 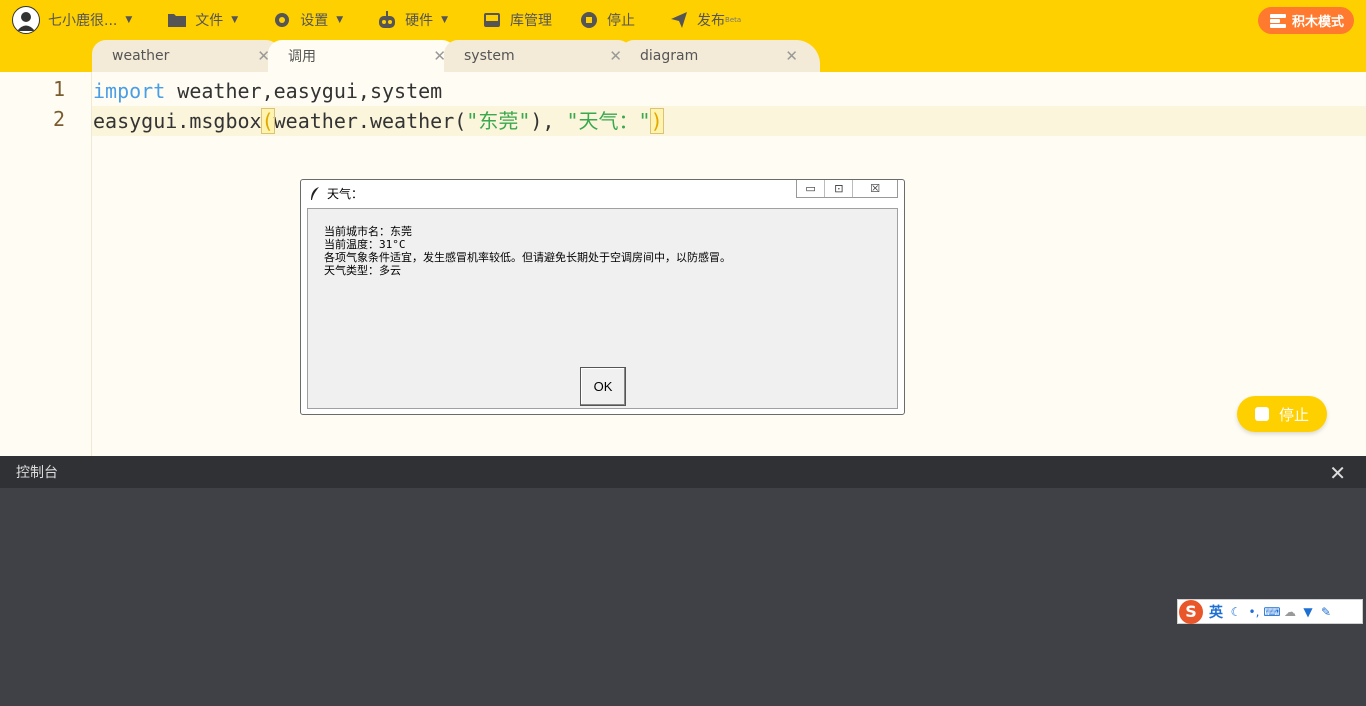 I want to click on stop-menu: 停止, so click(x=607, y=20).